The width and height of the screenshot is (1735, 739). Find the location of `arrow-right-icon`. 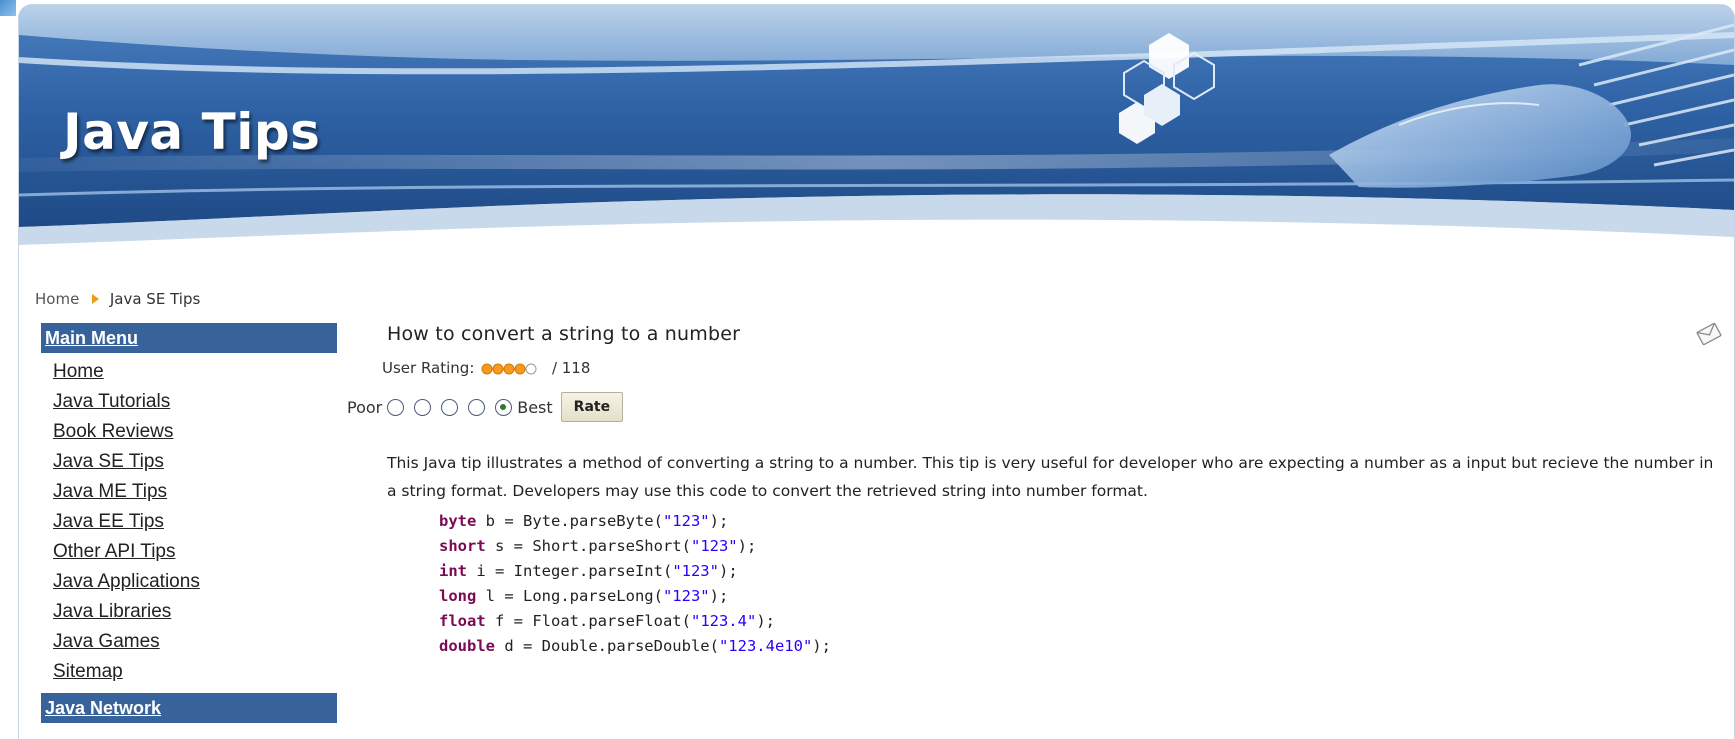

arrow-right-icon is located at coordinates (96, 299).